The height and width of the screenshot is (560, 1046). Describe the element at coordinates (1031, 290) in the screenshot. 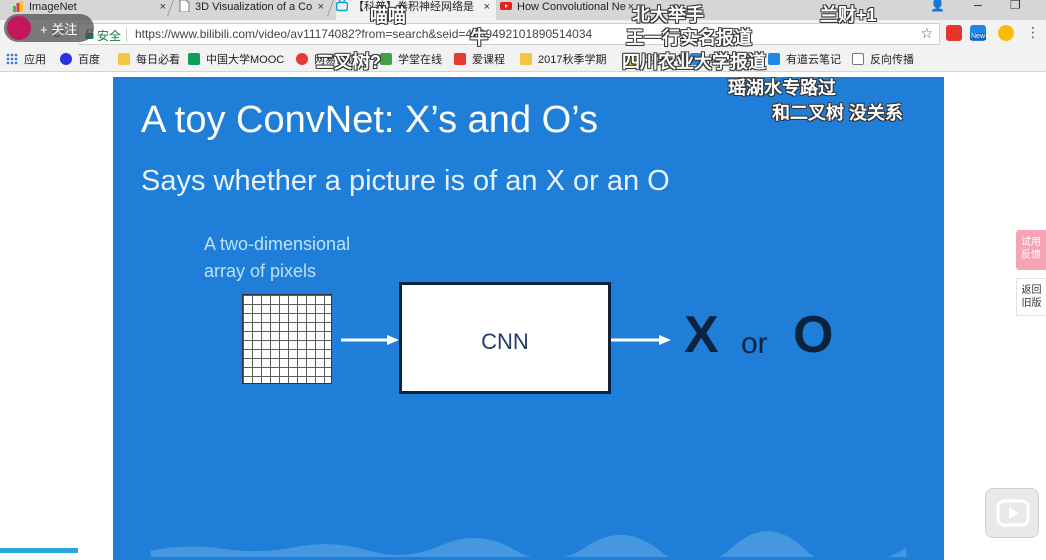

I see `old-version-label: 返回` at that location.